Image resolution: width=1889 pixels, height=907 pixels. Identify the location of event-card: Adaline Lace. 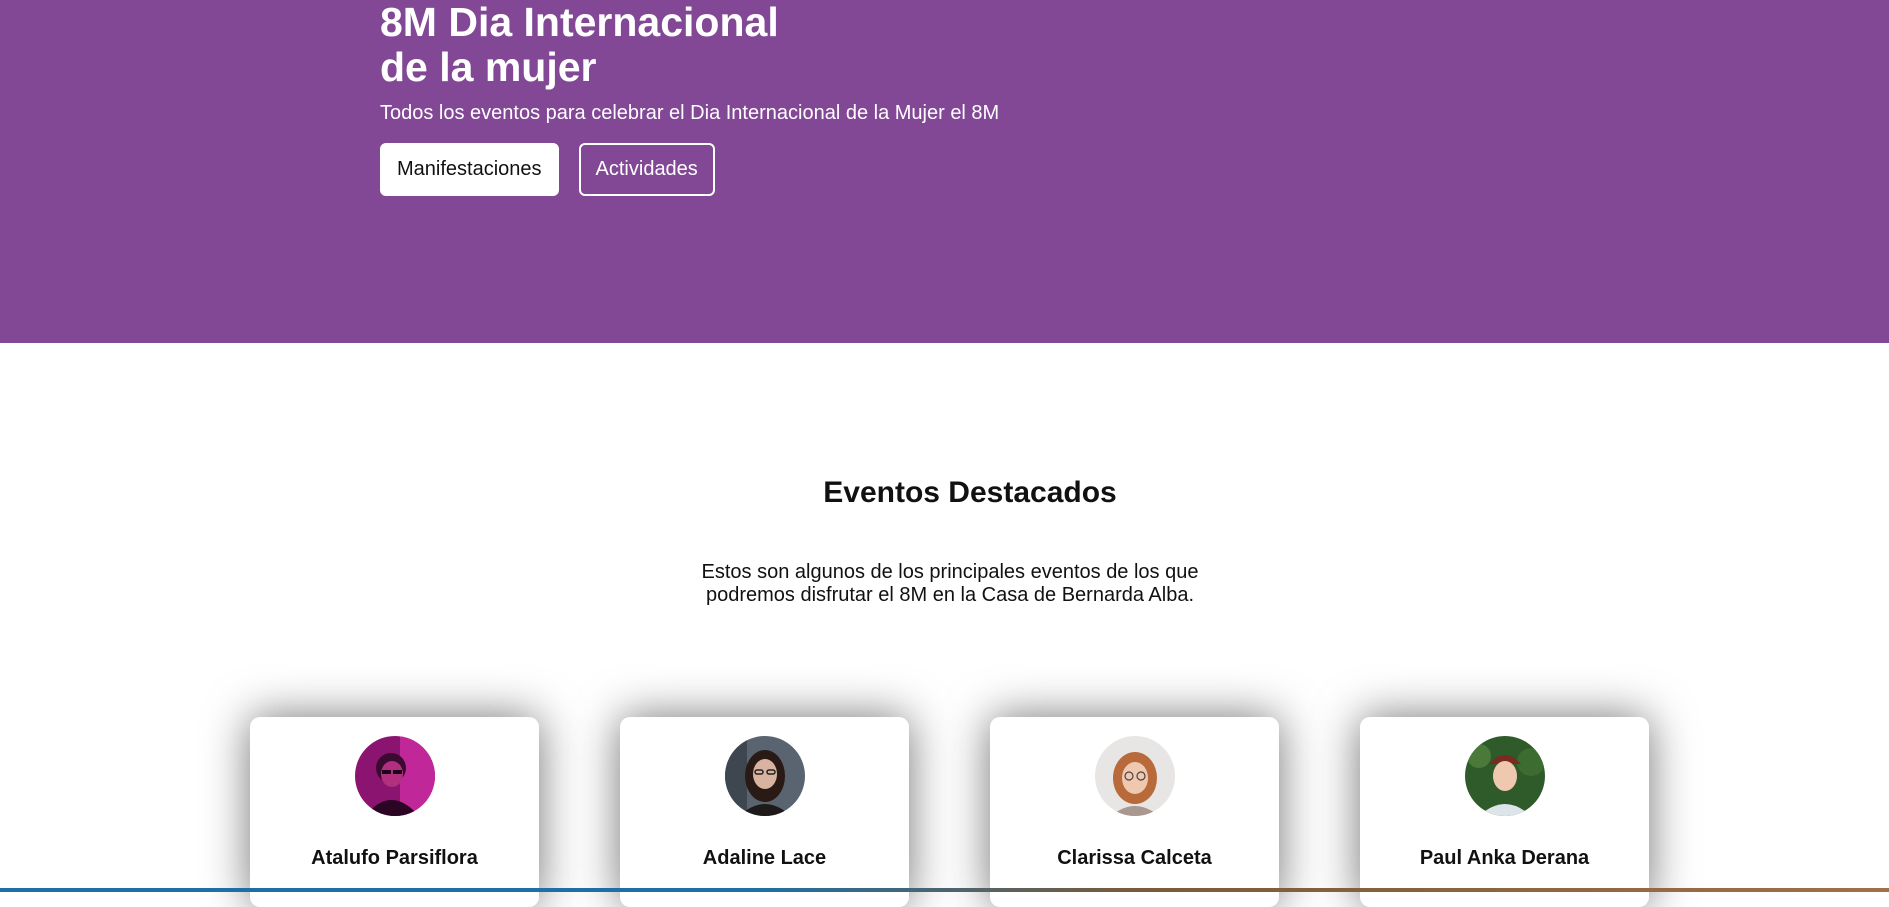
(764, 812).